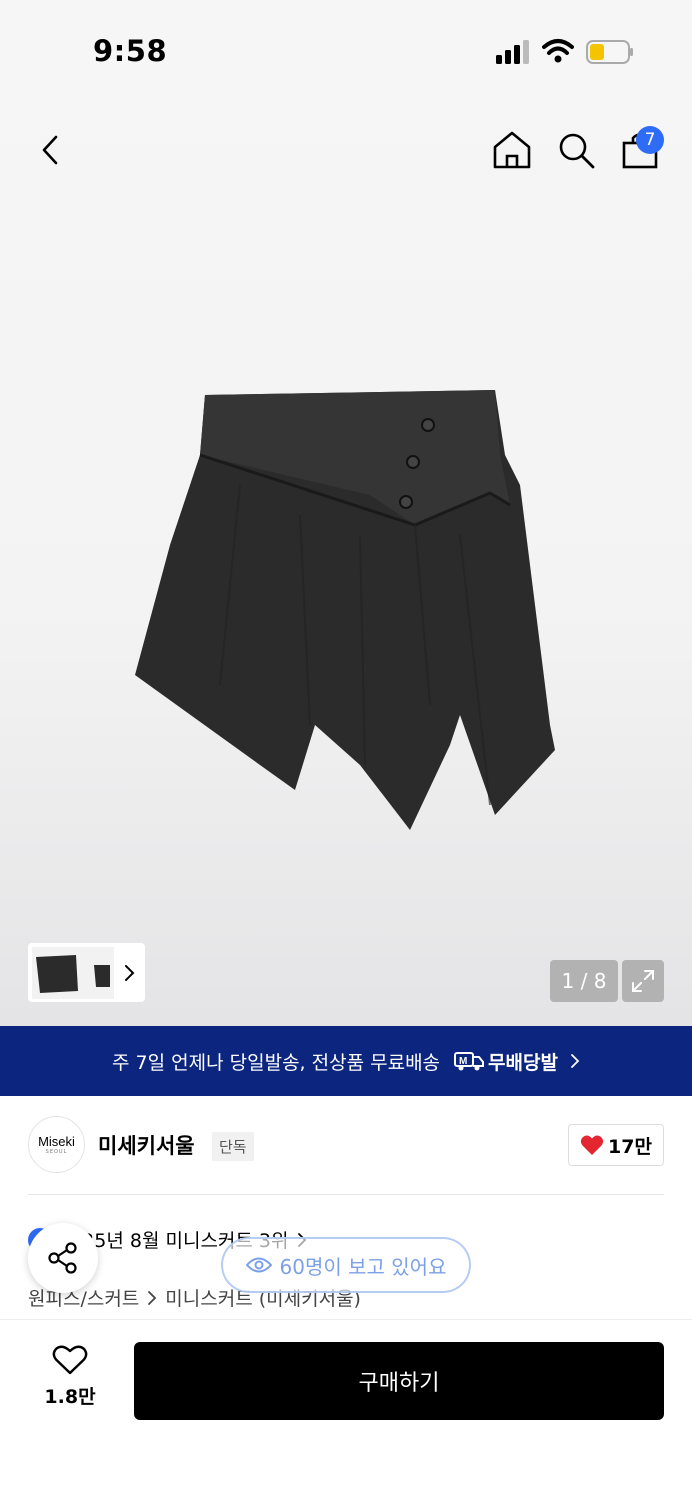 Image resolution: width=692 pixels, height=1500 pixels. Describe the element at coordinates (399, 1381) in the screenshot. I see `buy-button: 구매하기` at that location.